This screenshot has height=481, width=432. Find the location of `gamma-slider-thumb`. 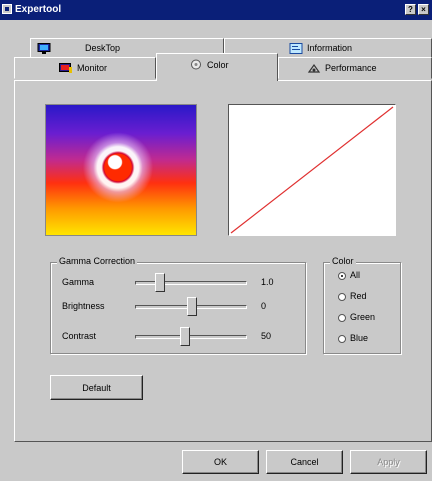

gamma-slider-thumb is located at coordinates (160, 282).